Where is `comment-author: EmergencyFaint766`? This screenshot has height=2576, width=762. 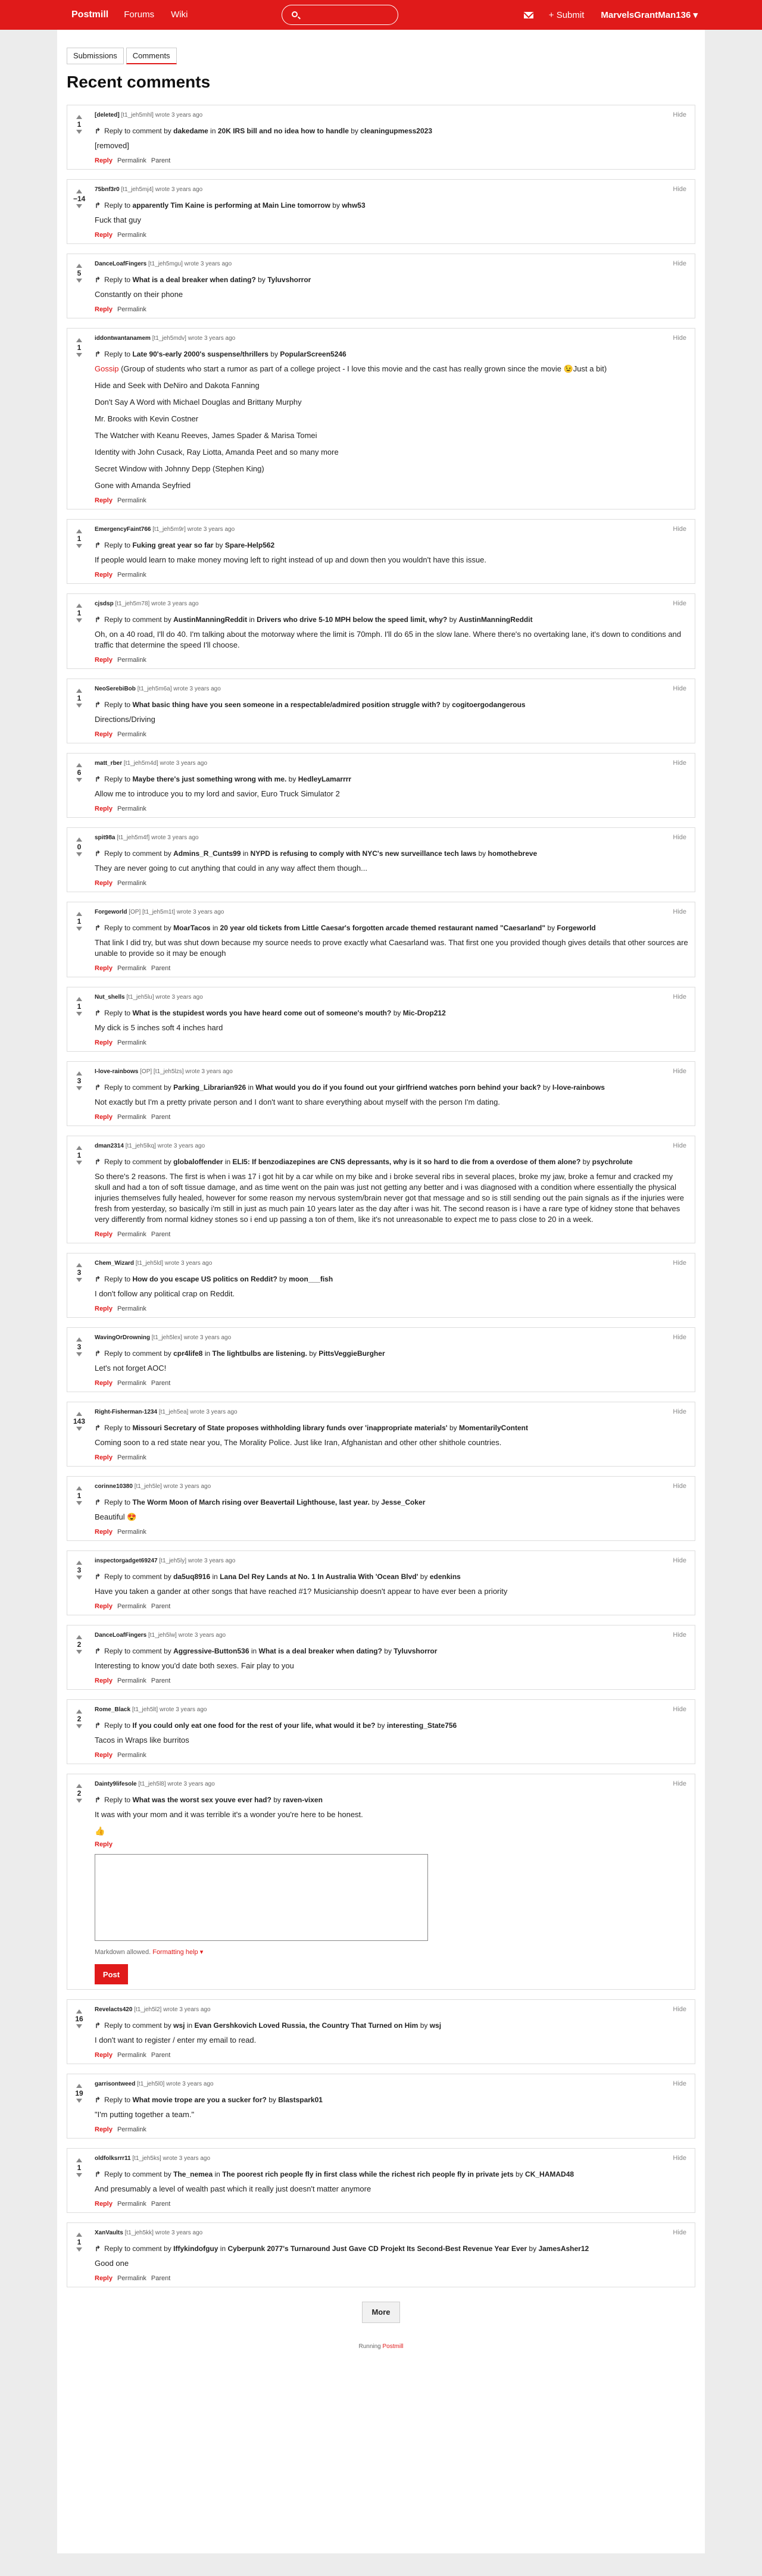
comment-author: EmergencyFaint766 is located at coordinates (123, 529).